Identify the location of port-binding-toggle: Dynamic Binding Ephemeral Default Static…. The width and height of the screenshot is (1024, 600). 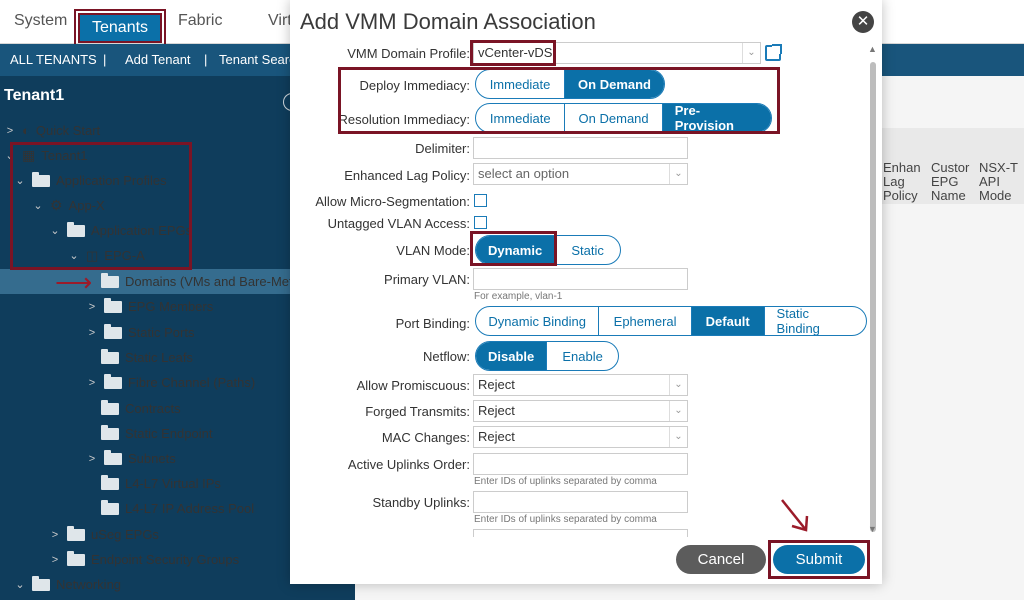
(671, 321).